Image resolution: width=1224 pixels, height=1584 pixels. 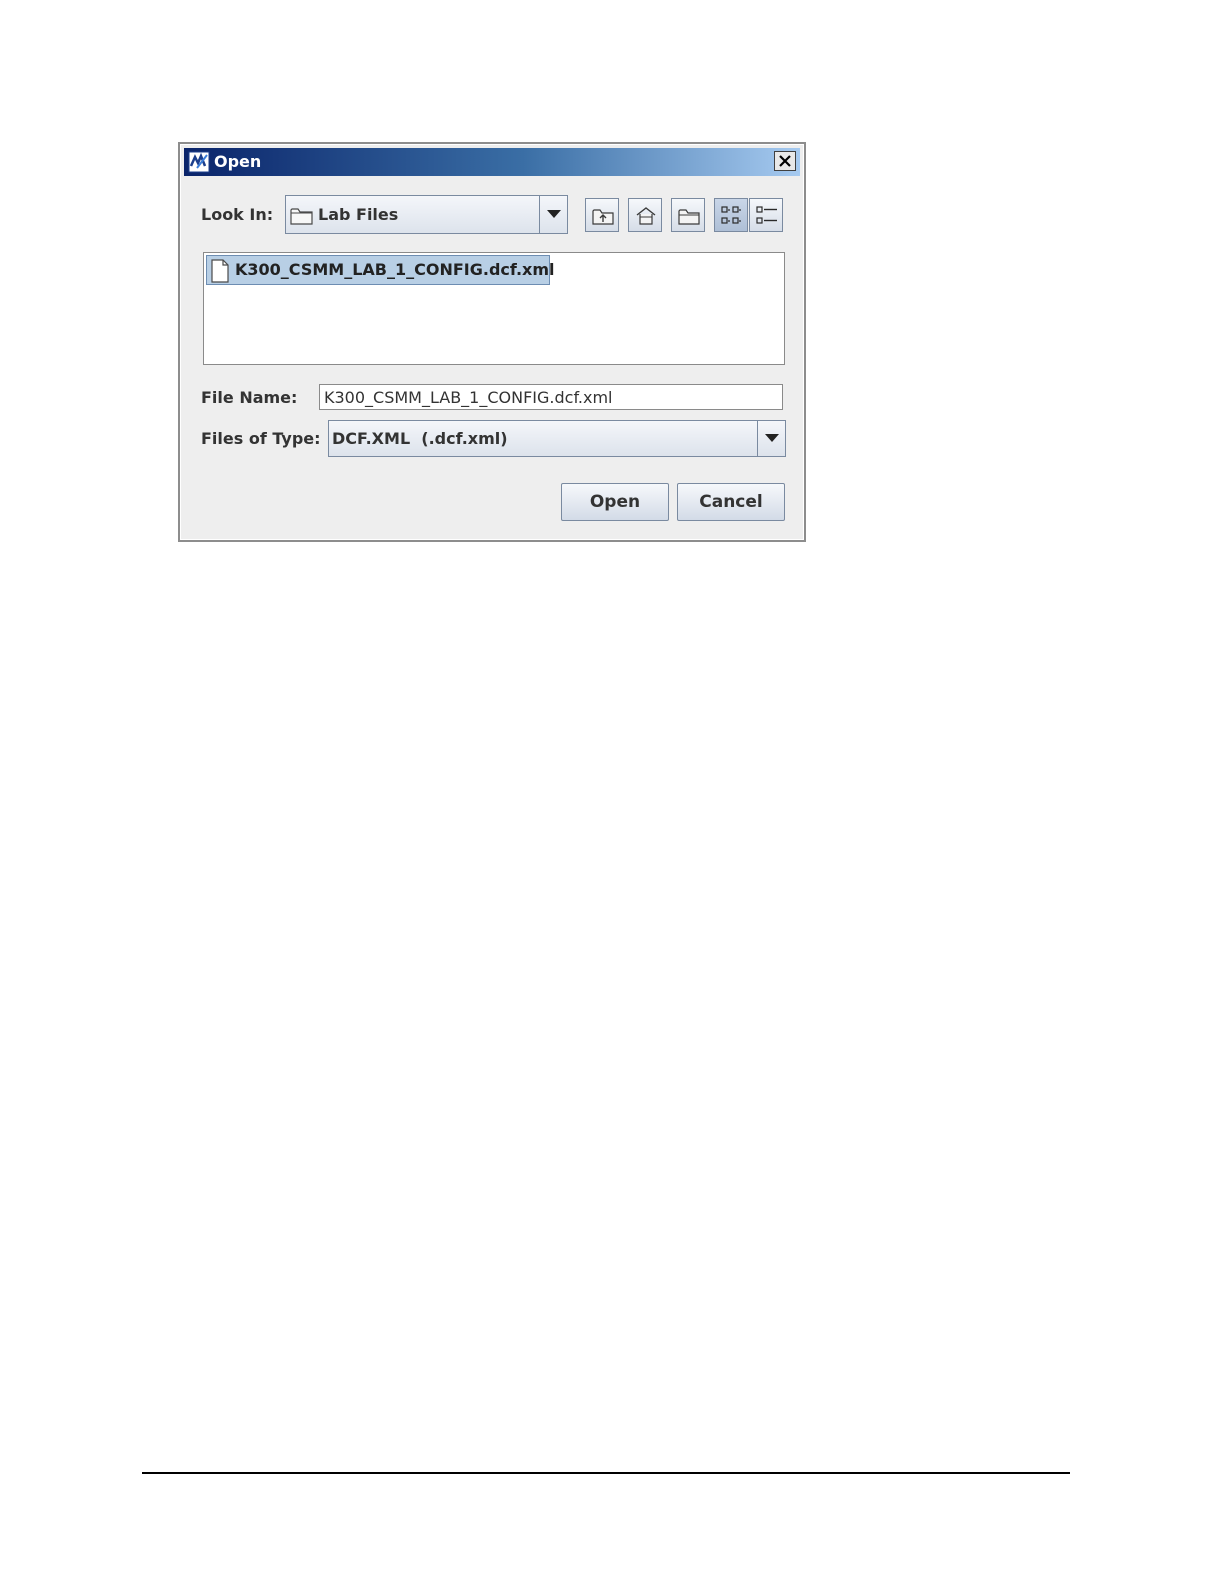 I want to click on cancel-button: Cancel, so click(x=731, y=502).